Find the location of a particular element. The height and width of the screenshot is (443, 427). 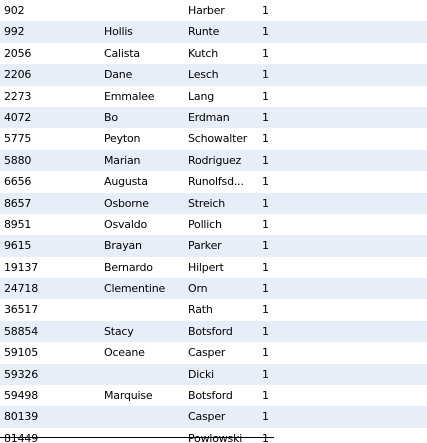

last-name-cell: Rodriguez is located at coordinates (223, 160).